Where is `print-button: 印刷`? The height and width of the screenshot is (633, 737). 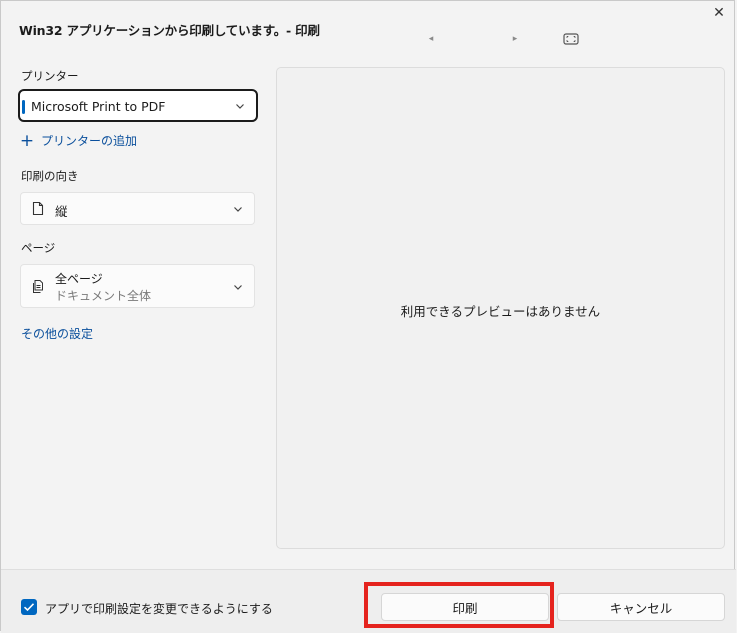 print-button: 印刷 is located at coordinates (465, 607).